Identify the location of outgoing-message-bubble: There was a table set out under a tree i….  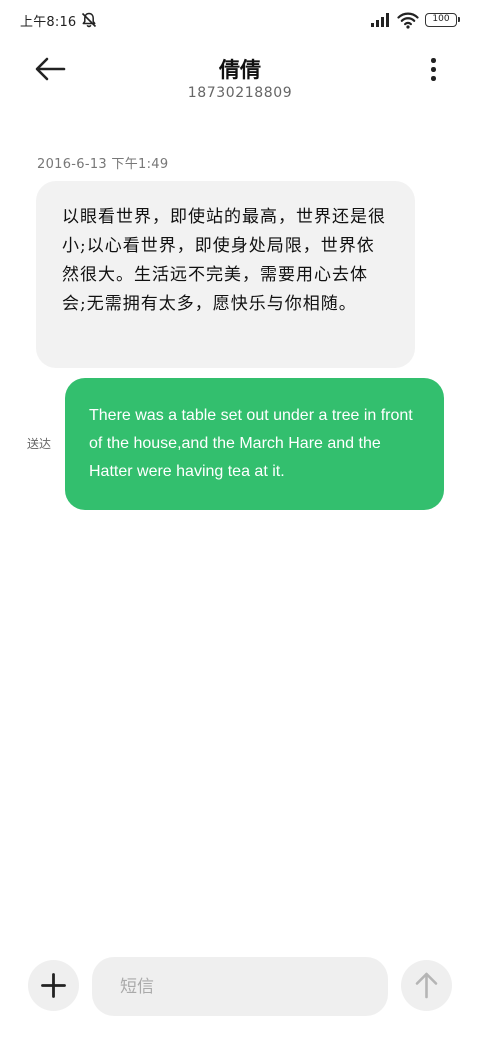
(254, 444).